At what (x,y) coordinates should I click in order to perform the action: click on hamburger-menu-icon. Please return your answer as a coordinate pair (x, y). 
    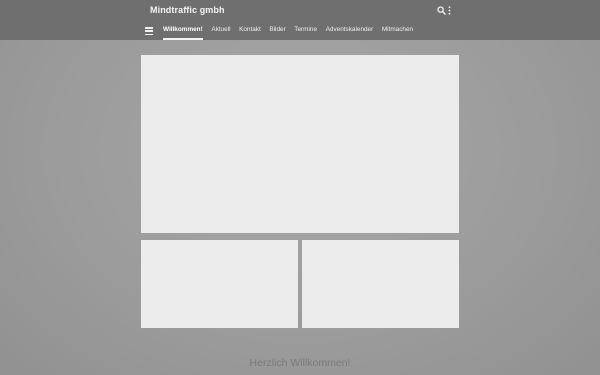
    Looking at the image, I should click on (149, 31).